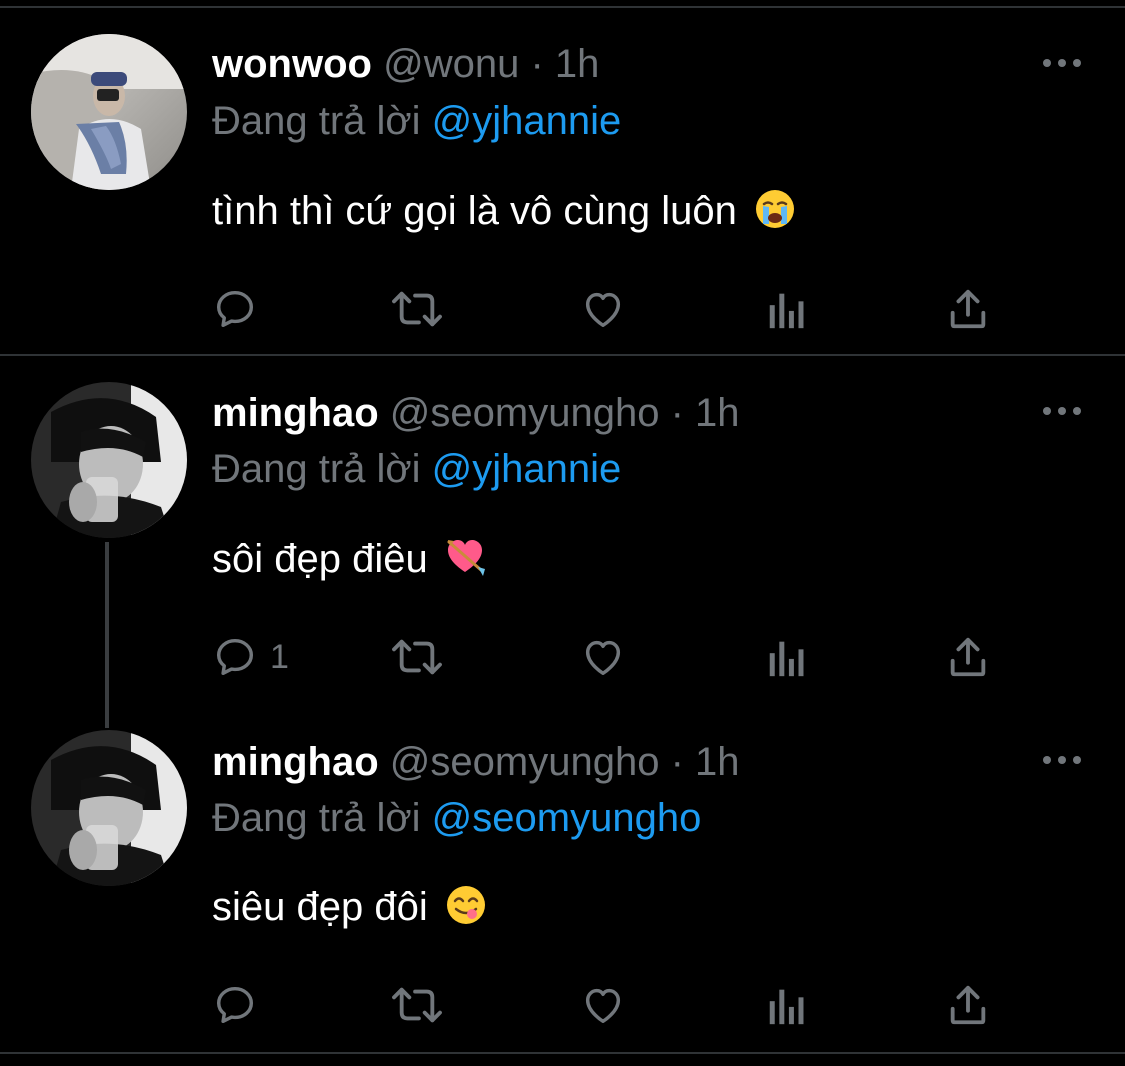 The width and height of the screenshot is (1125, 1066). I want to click on reply-mention-link: @seomyungho, so click(567, 818).